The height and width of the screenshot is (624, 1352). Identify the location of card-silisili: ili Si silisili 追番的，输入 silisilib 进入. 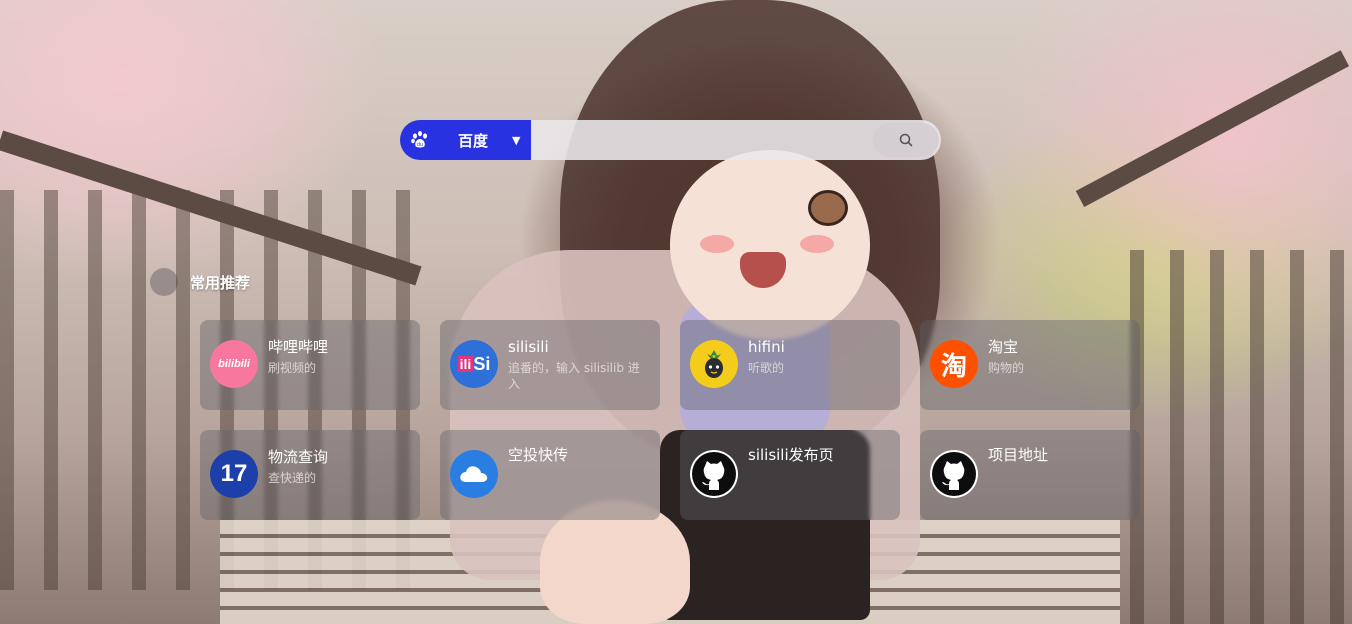
(550, 365).